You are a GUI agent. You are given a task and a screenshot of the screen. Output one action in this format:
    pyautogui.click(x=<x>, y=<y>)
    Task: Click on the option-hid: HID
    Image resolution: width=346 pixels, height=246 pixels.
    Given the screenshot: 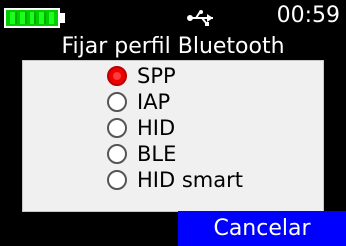 What is the action you would take?
    pyautogui.click(x=141, y=128)
    